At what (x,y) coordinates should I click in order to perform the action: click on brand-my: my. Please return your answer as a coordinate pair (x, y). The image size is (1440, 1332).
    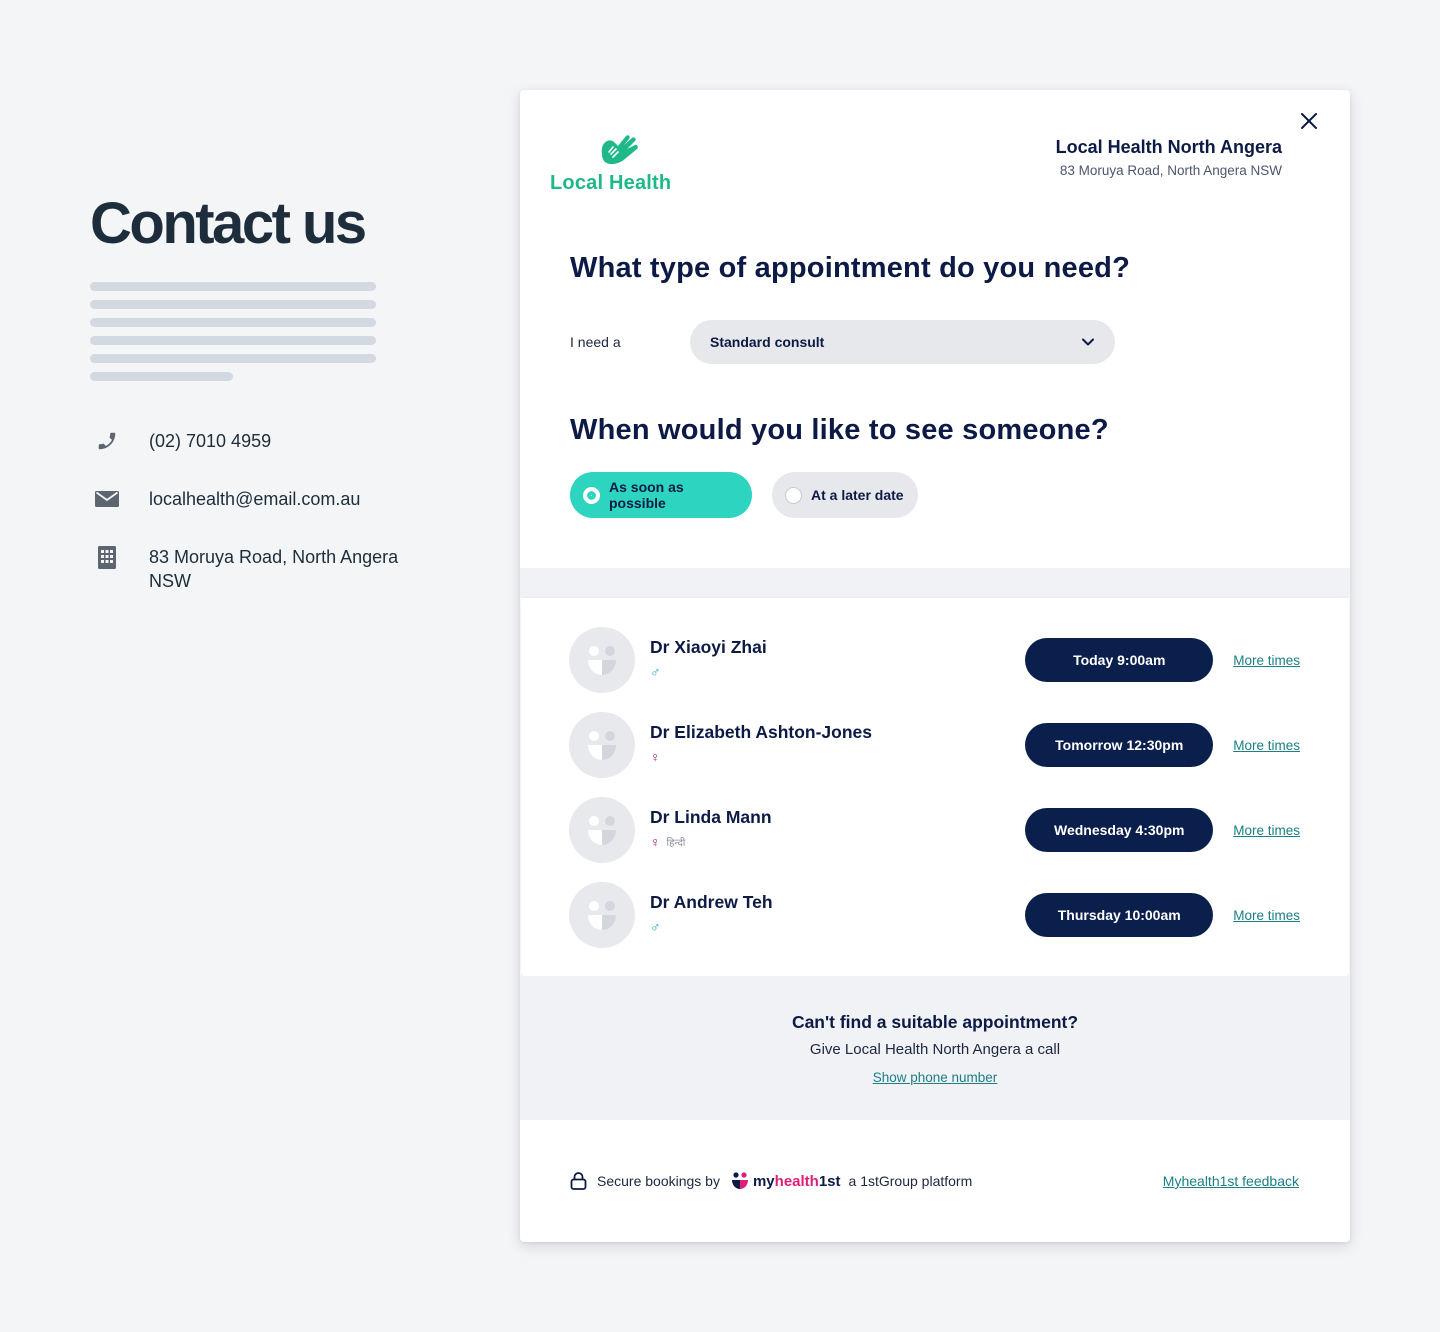
    Looking at the image, I should click on (763, 1181).